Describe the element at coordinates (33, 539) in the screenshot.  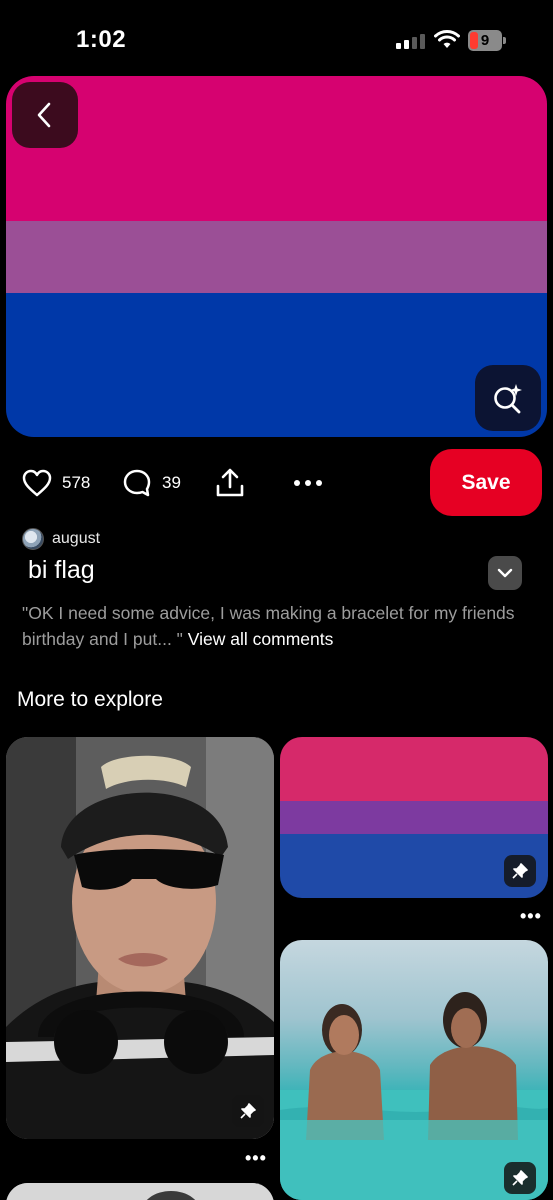
I see `avatar` at that location.